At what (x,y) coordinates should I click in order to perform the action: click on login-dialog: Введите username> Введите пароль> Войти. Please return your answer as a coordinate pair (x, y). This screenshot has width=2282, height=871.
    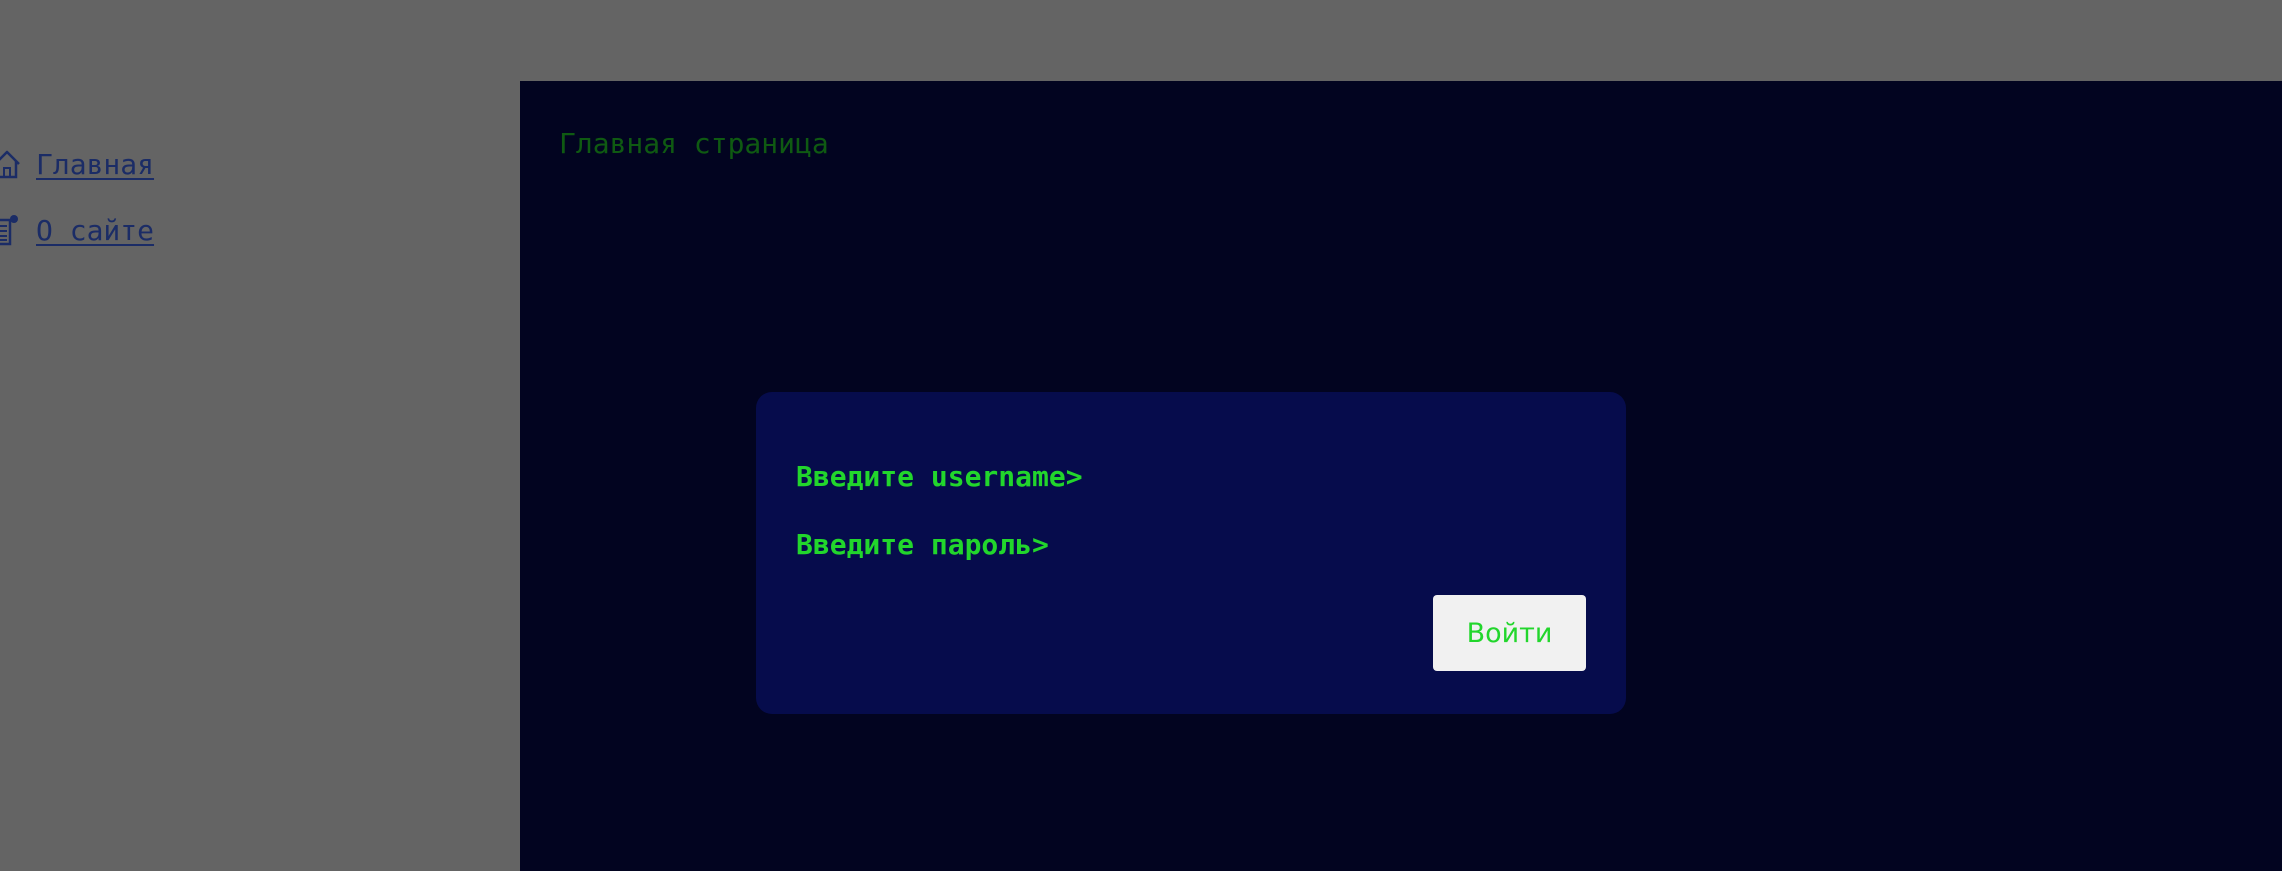
    Looking at the image, I should click on (1191, 553).